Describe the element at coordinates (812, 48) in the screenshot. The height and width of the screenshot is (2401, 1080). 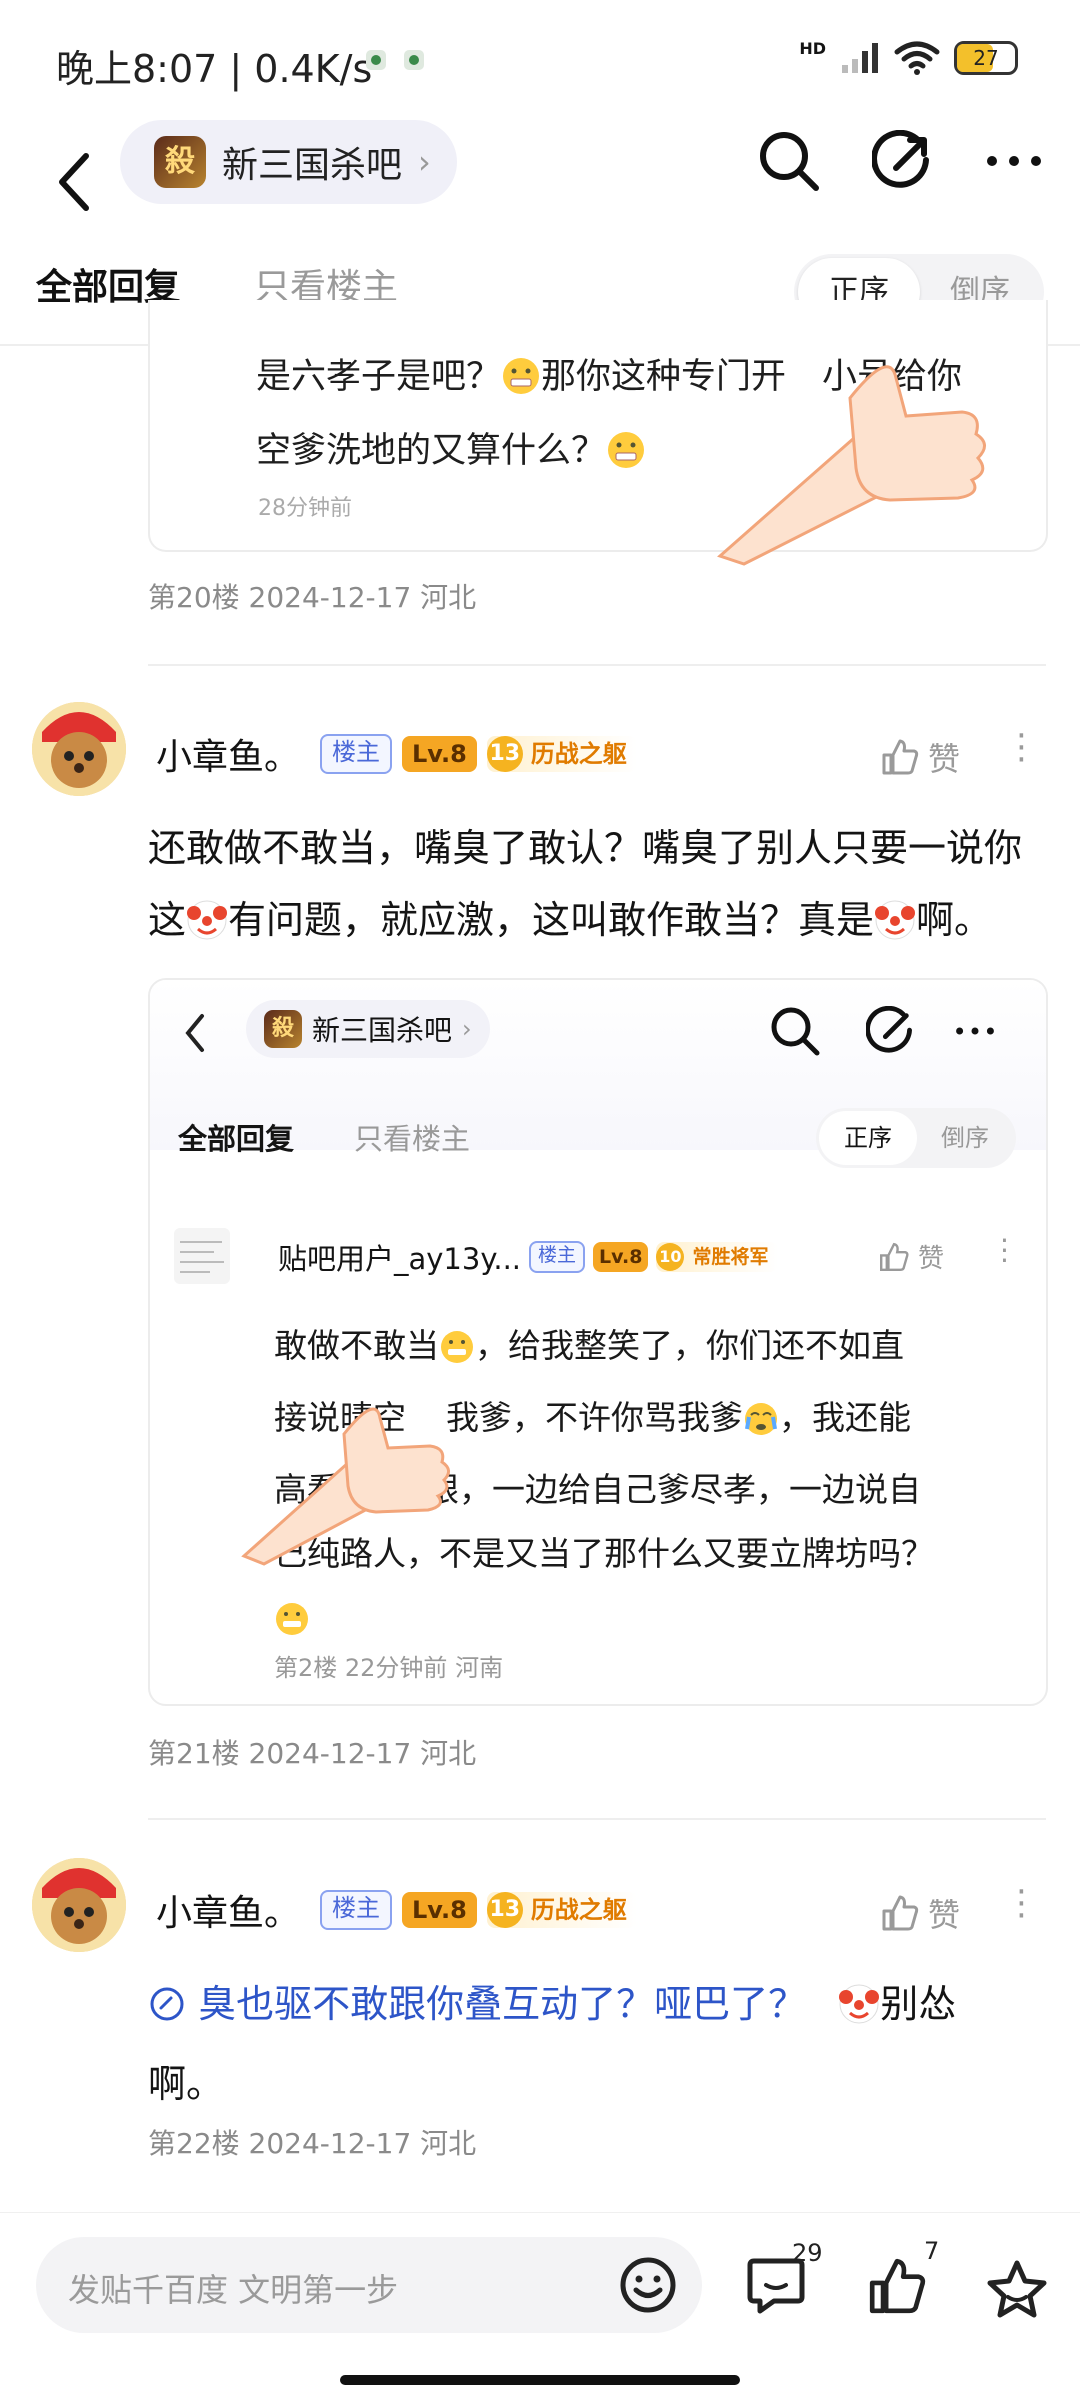
I see `hd-label: HD` at that location.